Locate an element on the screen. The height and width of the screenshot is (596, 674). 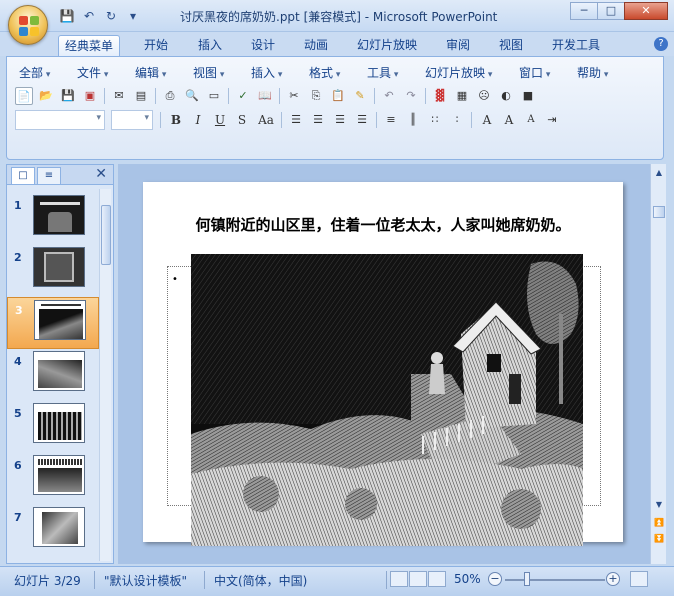
zoom-out-icon: − is located at coordinates (495, 579).